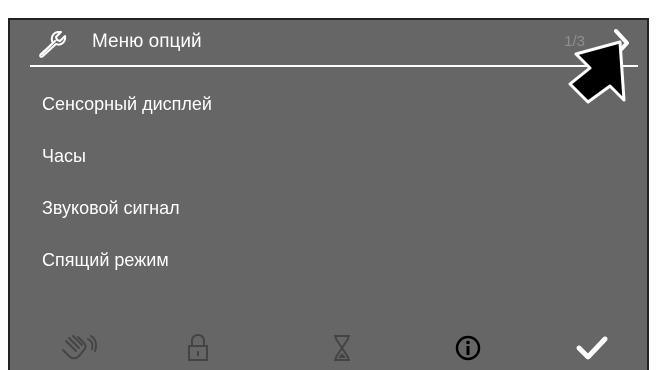 This screenshot has width=659, height=370. Describe the element at coordinates (334, 66) in the screenshot. I see `header-divider` at that location.